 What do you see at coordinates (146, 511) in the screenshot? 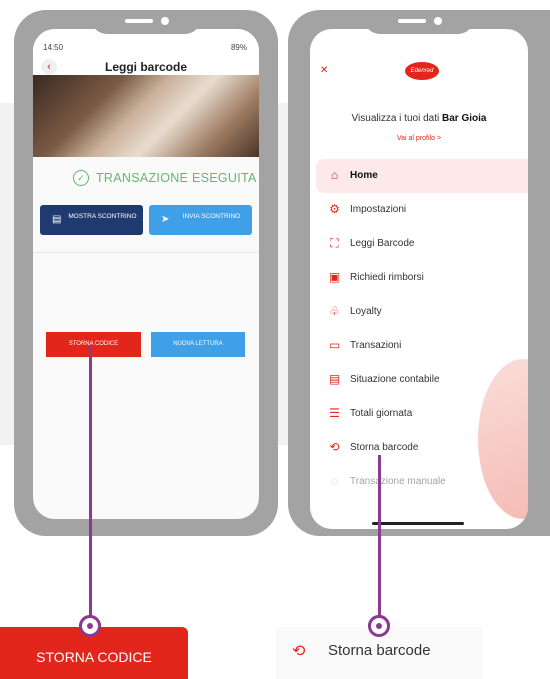
I see `android-nav-bar` at bounding box center [146, 511].